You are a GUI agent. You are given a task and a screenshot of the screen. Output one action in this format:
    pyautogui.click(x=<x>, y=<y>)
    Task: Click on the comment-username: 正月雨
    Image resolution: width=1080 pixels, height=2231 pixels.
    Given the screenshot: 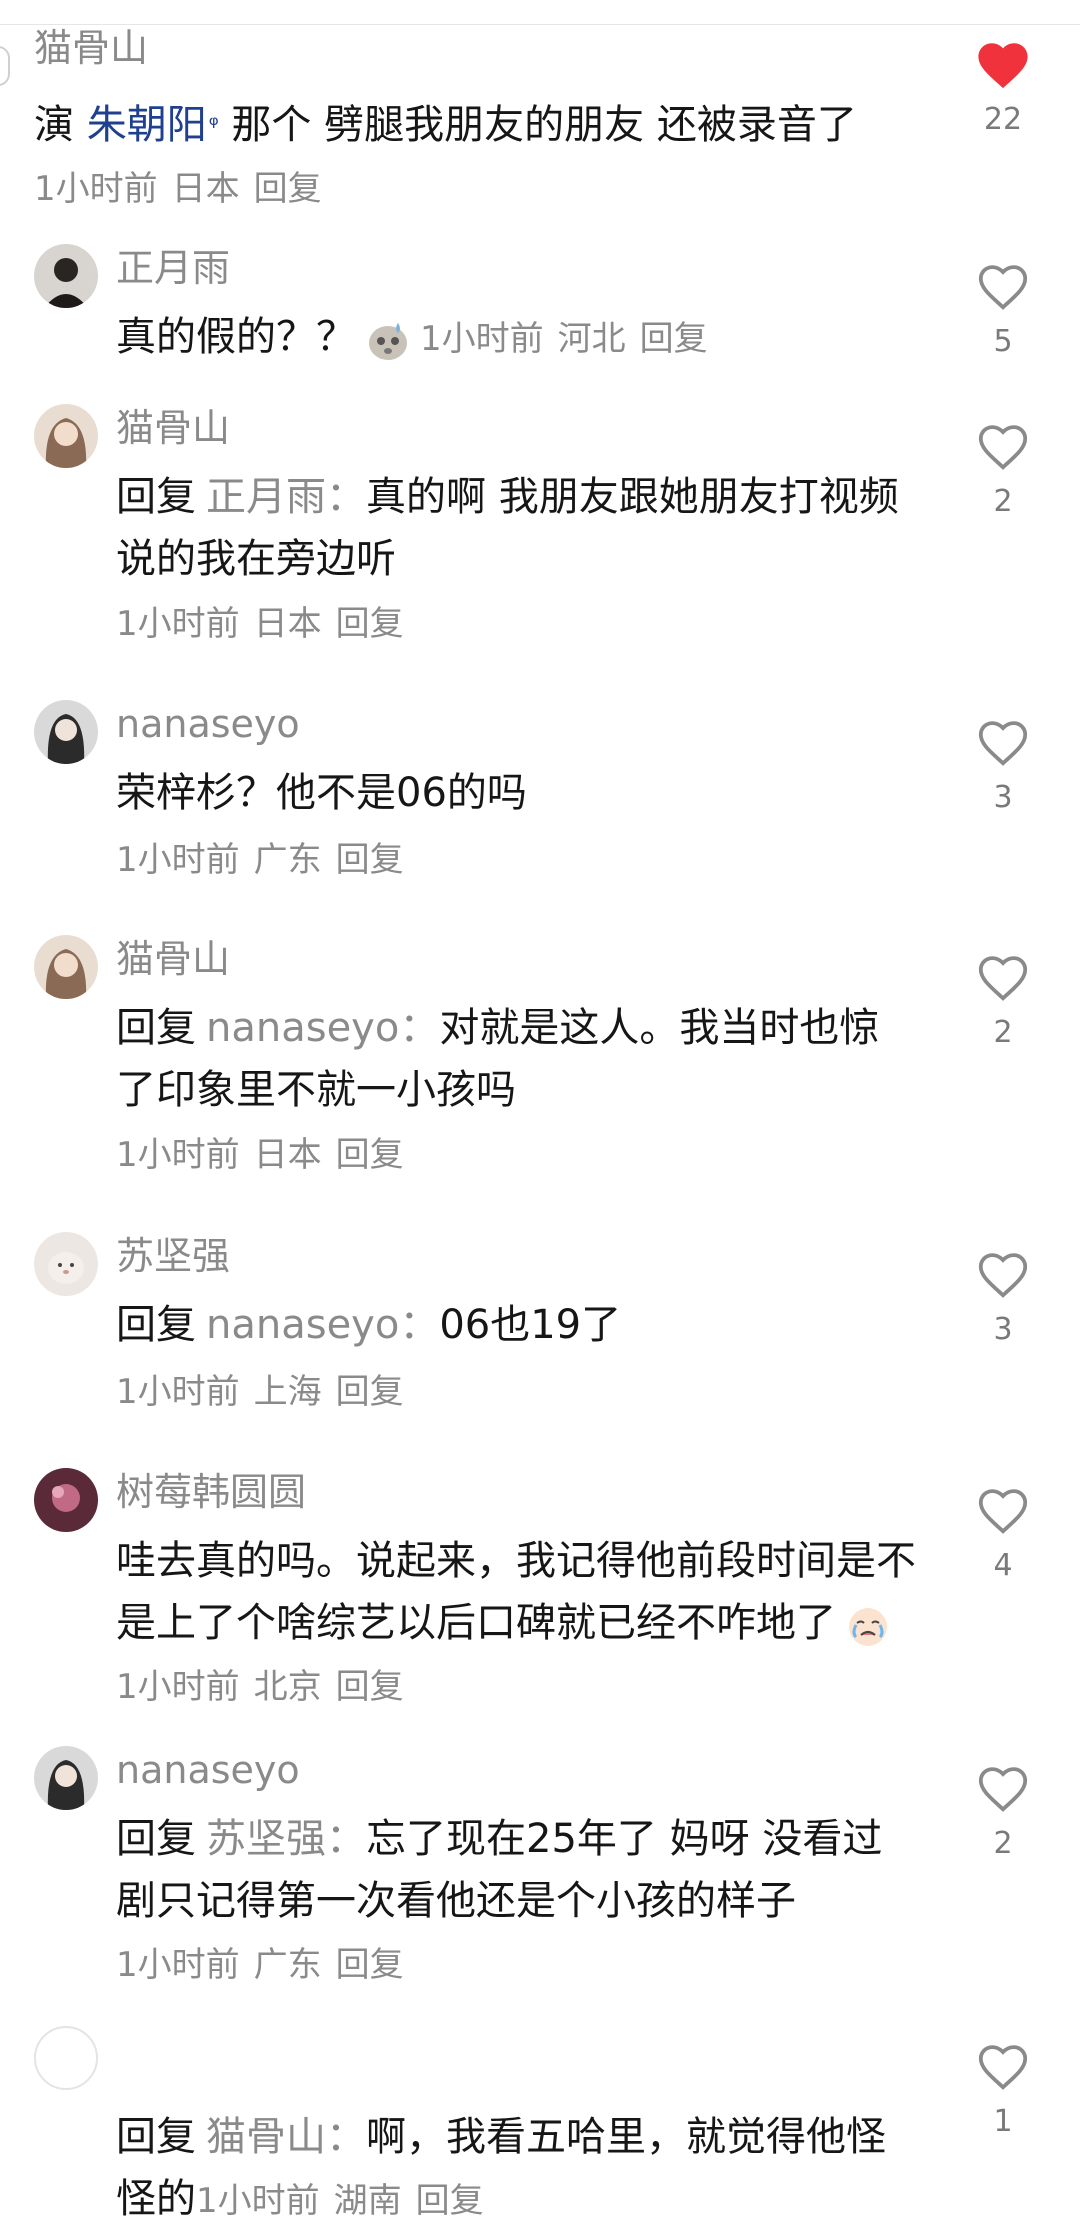 What is the action you would take?
    pyautogui.click(x=173, y=269)
    